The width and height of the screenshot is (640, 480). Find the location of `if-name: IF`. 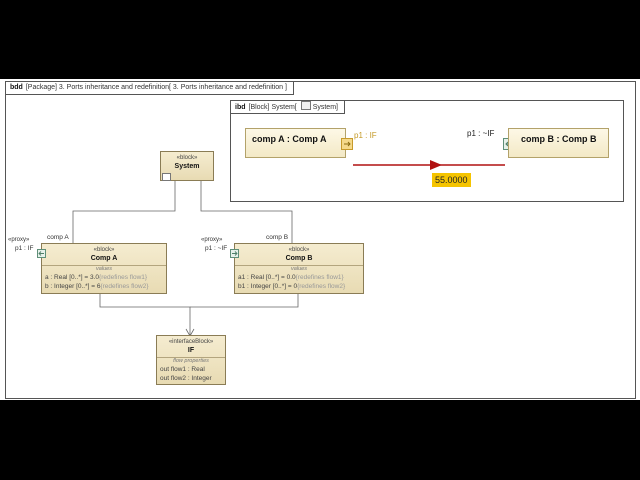

if-name: IF is located at coordinates (191, 350).